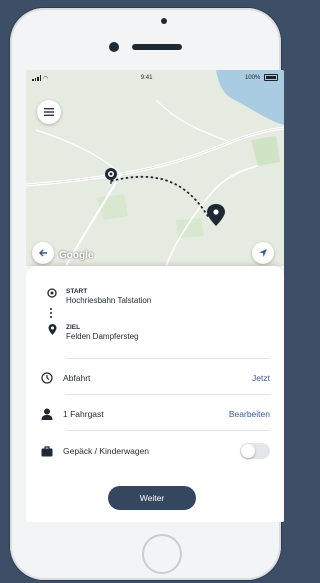 This screenshot has width=320, height=583. I want to click on menu-icon, so click(49, 112).